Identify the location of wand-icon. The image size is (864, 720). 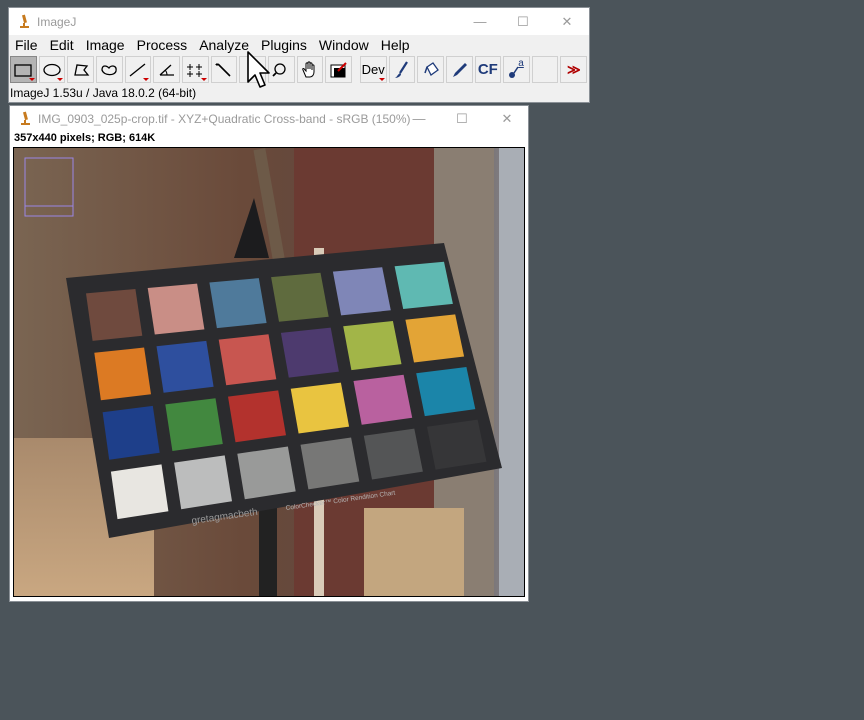
(223, 69).